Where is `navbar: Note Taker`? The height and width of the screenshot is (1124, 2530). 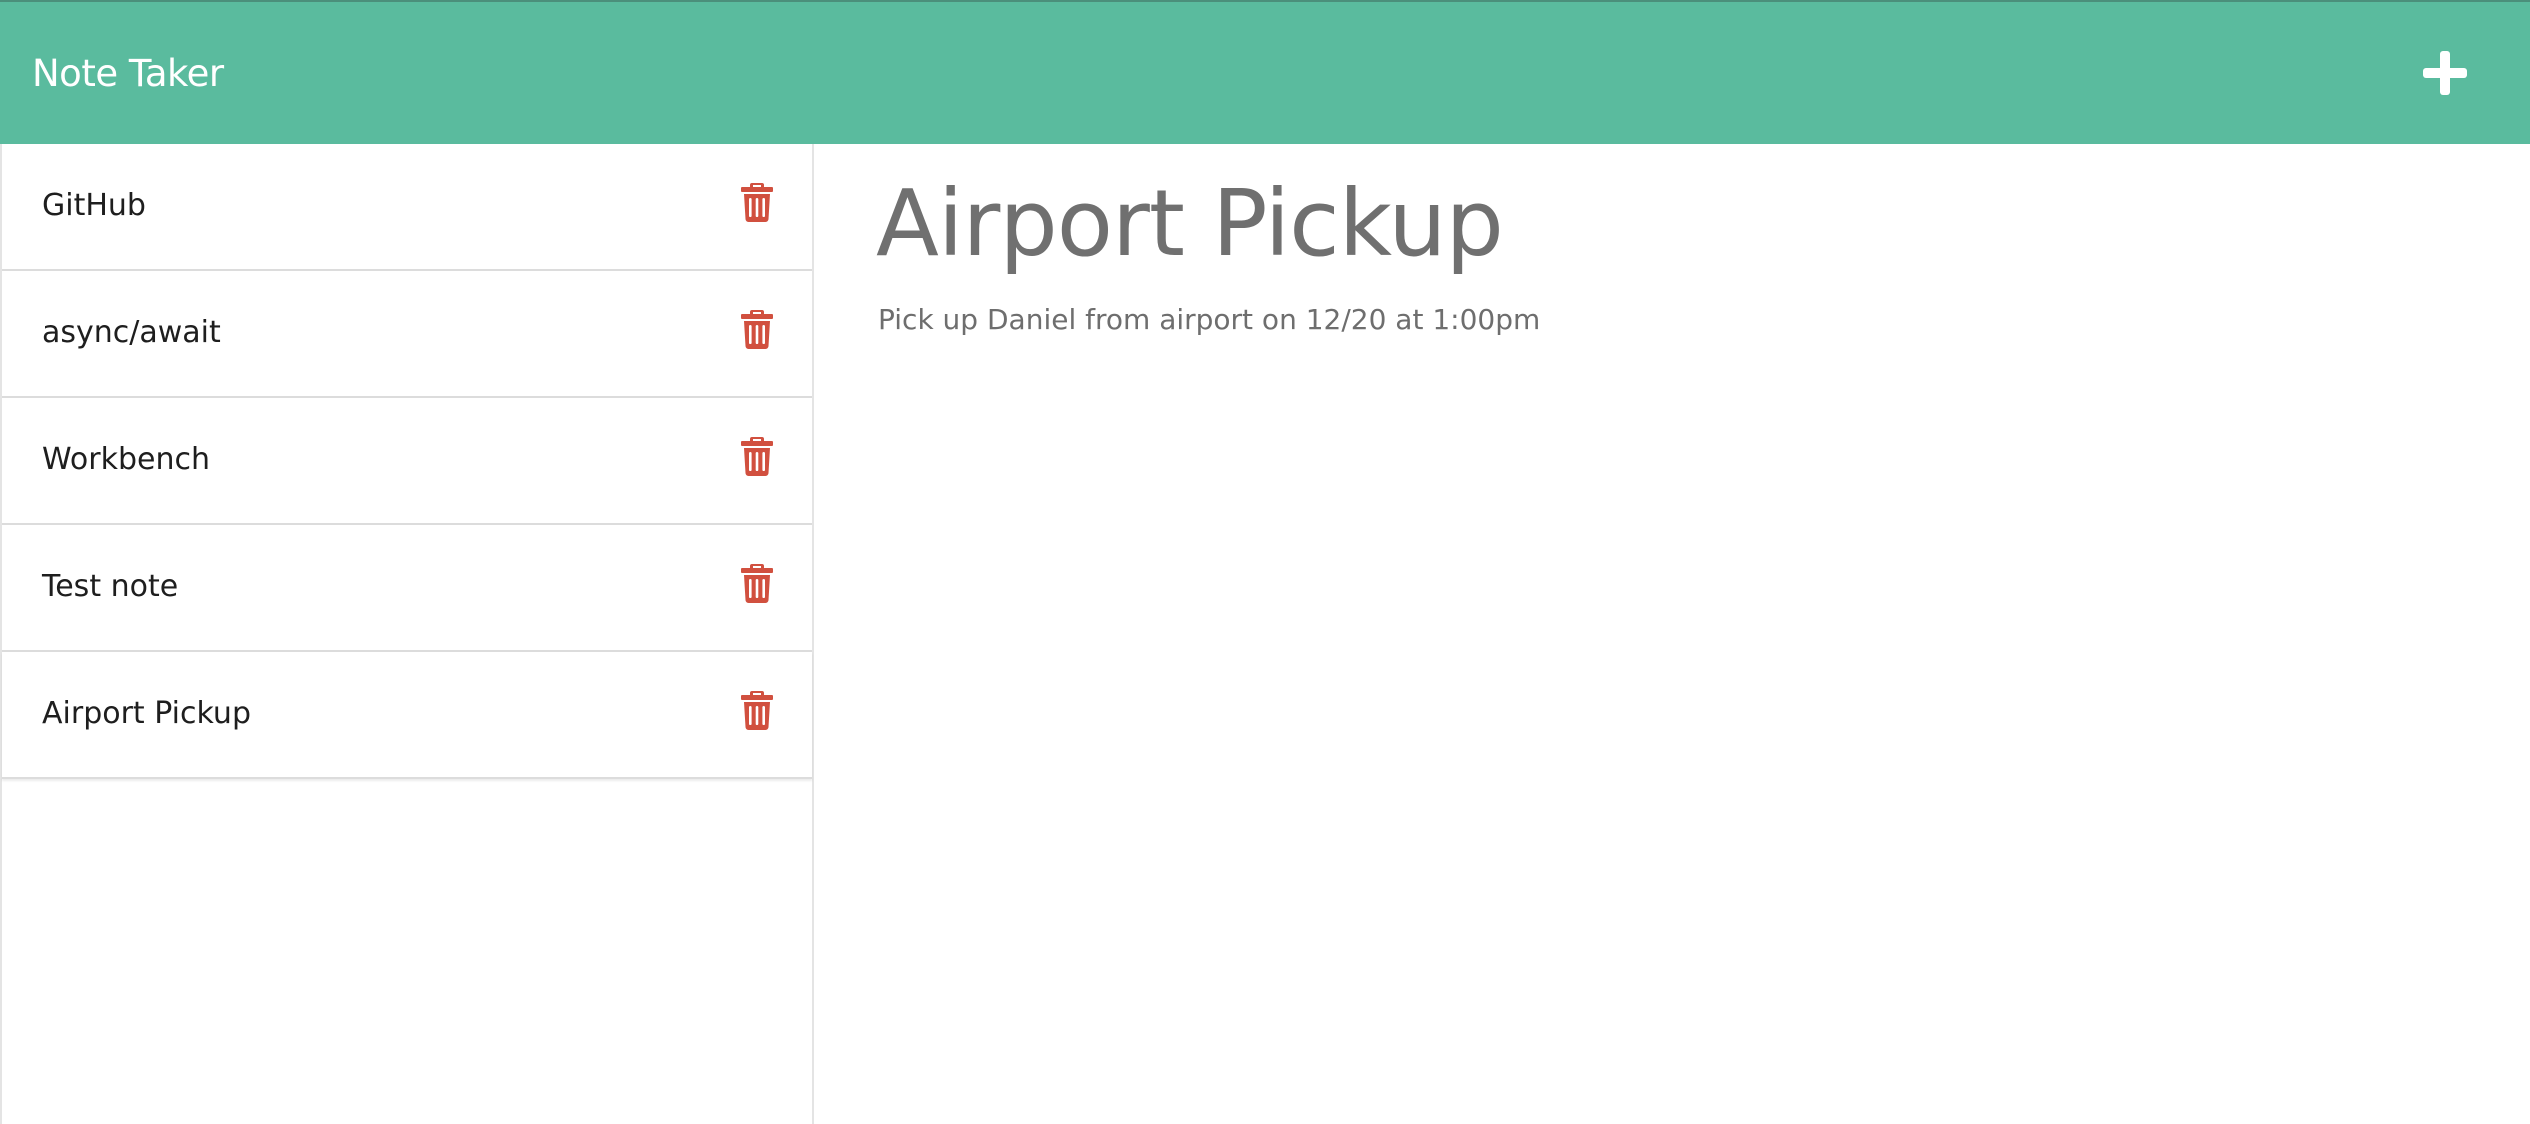 navbar: Note Taker is located at coordinates (1265, 72).